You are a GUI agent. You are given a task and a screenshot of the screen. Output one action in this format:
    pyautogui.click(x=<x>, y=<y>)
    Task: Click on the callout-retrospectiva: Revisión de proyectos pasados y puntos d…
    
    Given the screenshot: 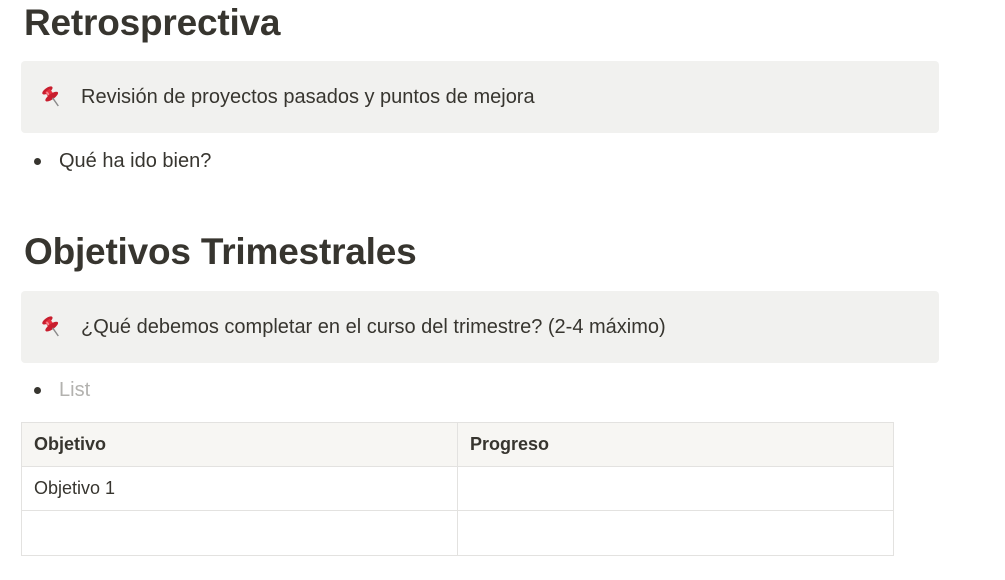 What is the action you would take?
    pyautogui.click(x=480, y=97)
    